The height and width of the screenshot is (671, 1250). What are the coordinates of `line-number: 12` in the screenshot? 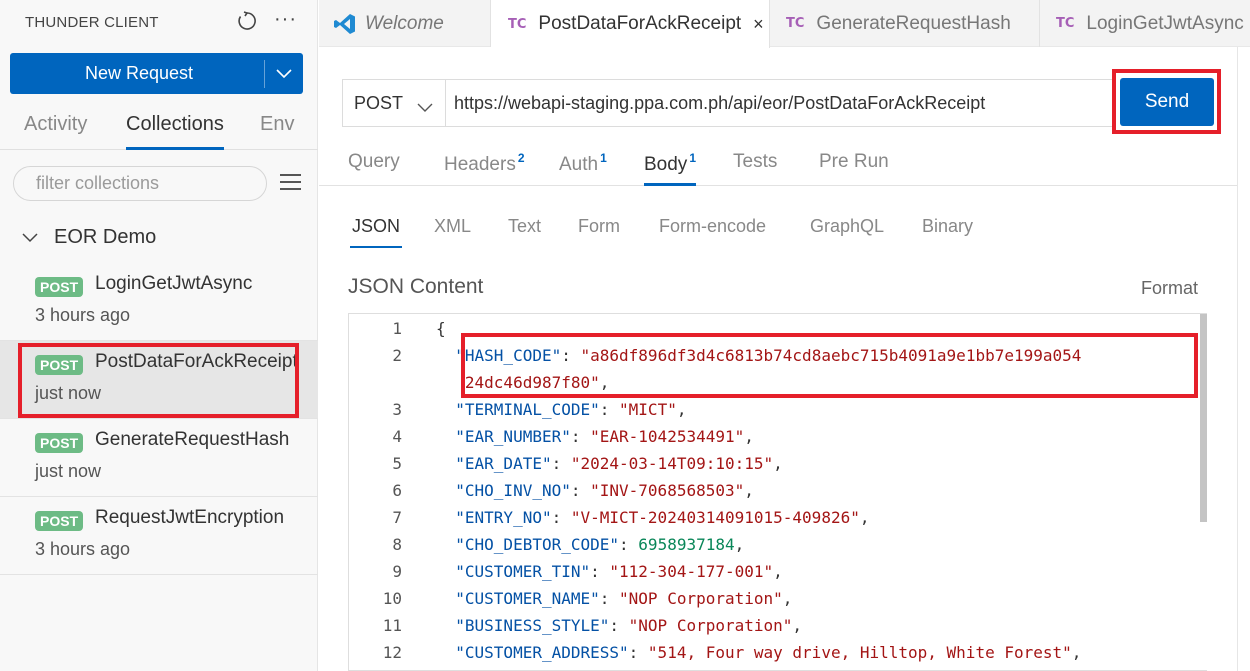 It's located at (392, 652).